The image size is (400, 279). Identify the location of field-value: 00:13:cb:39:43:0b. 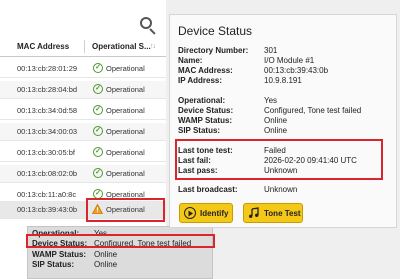
(296, 70).